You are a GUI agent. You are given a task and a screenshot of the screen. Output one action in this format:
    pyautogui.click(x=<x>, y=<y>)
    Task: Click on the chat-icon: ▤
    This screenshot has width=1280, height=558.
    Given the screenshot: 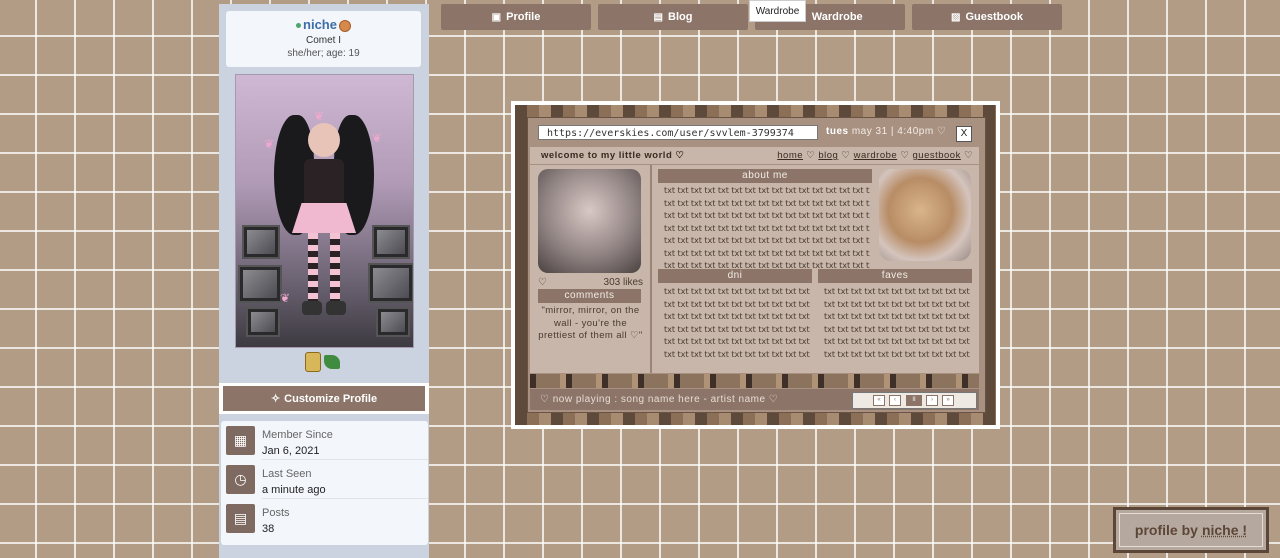 What is the action you would take?
    pyautogui.click(x=240, y=518)
    